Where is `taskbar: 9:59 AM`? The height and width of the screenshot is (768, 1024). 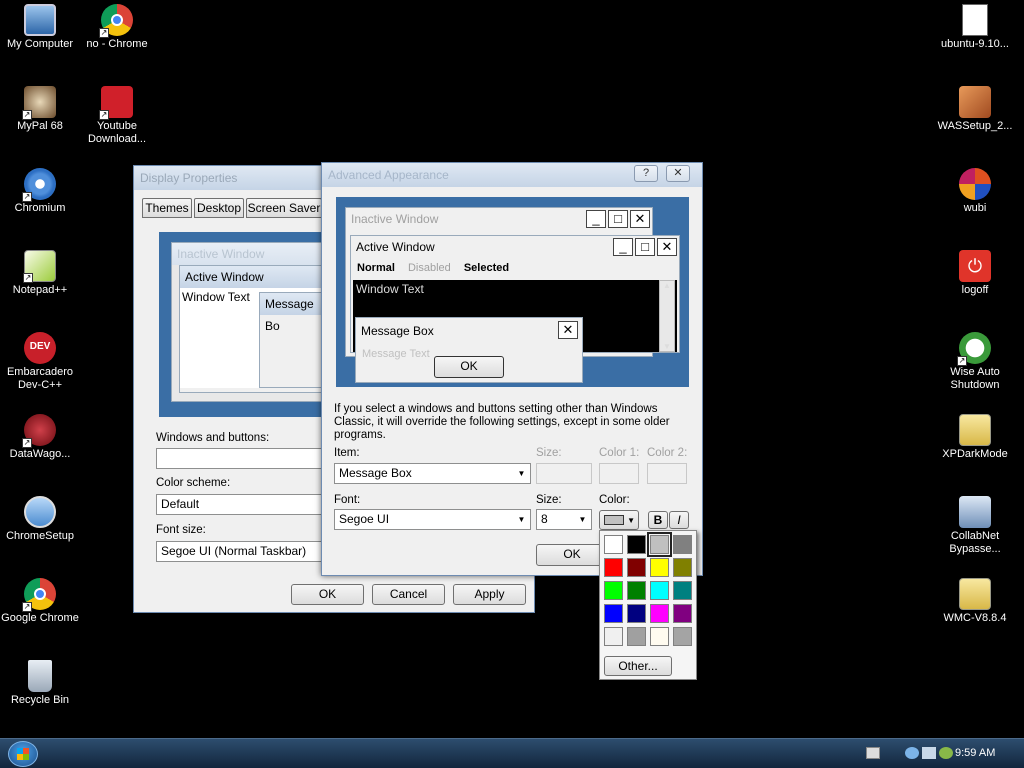 taskbar: 9:59 AM is located at coordinates (512, 753).